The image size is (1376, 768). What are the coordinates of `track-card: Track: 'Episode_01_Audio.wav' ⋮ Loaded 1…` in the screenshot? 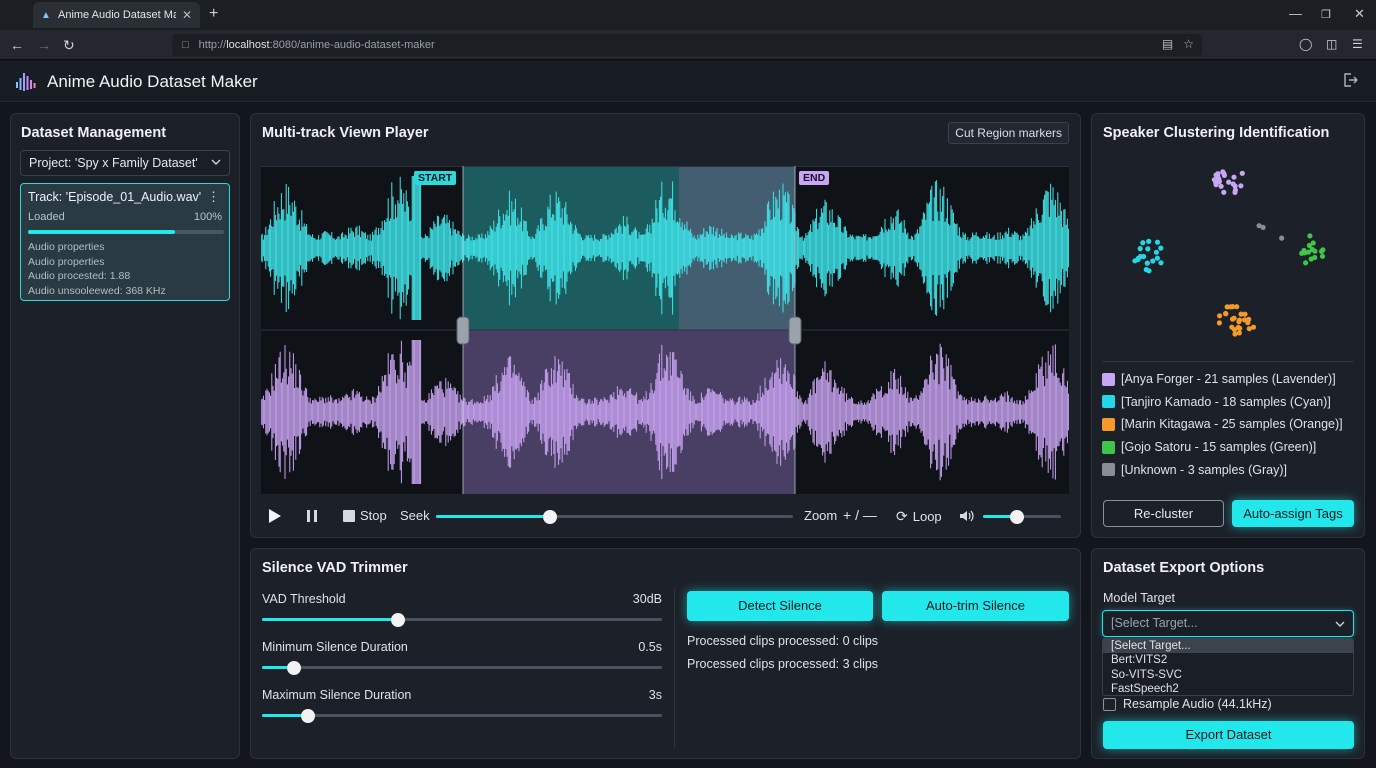 It's located at (125, 242).